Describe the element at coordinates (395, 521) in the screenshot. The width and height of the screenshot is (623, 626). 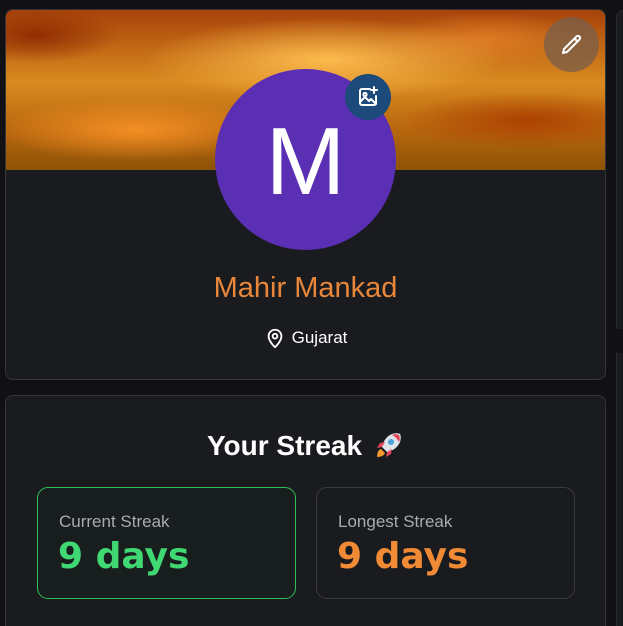
I see `longest-streak-label: Longest Streak` at that location.